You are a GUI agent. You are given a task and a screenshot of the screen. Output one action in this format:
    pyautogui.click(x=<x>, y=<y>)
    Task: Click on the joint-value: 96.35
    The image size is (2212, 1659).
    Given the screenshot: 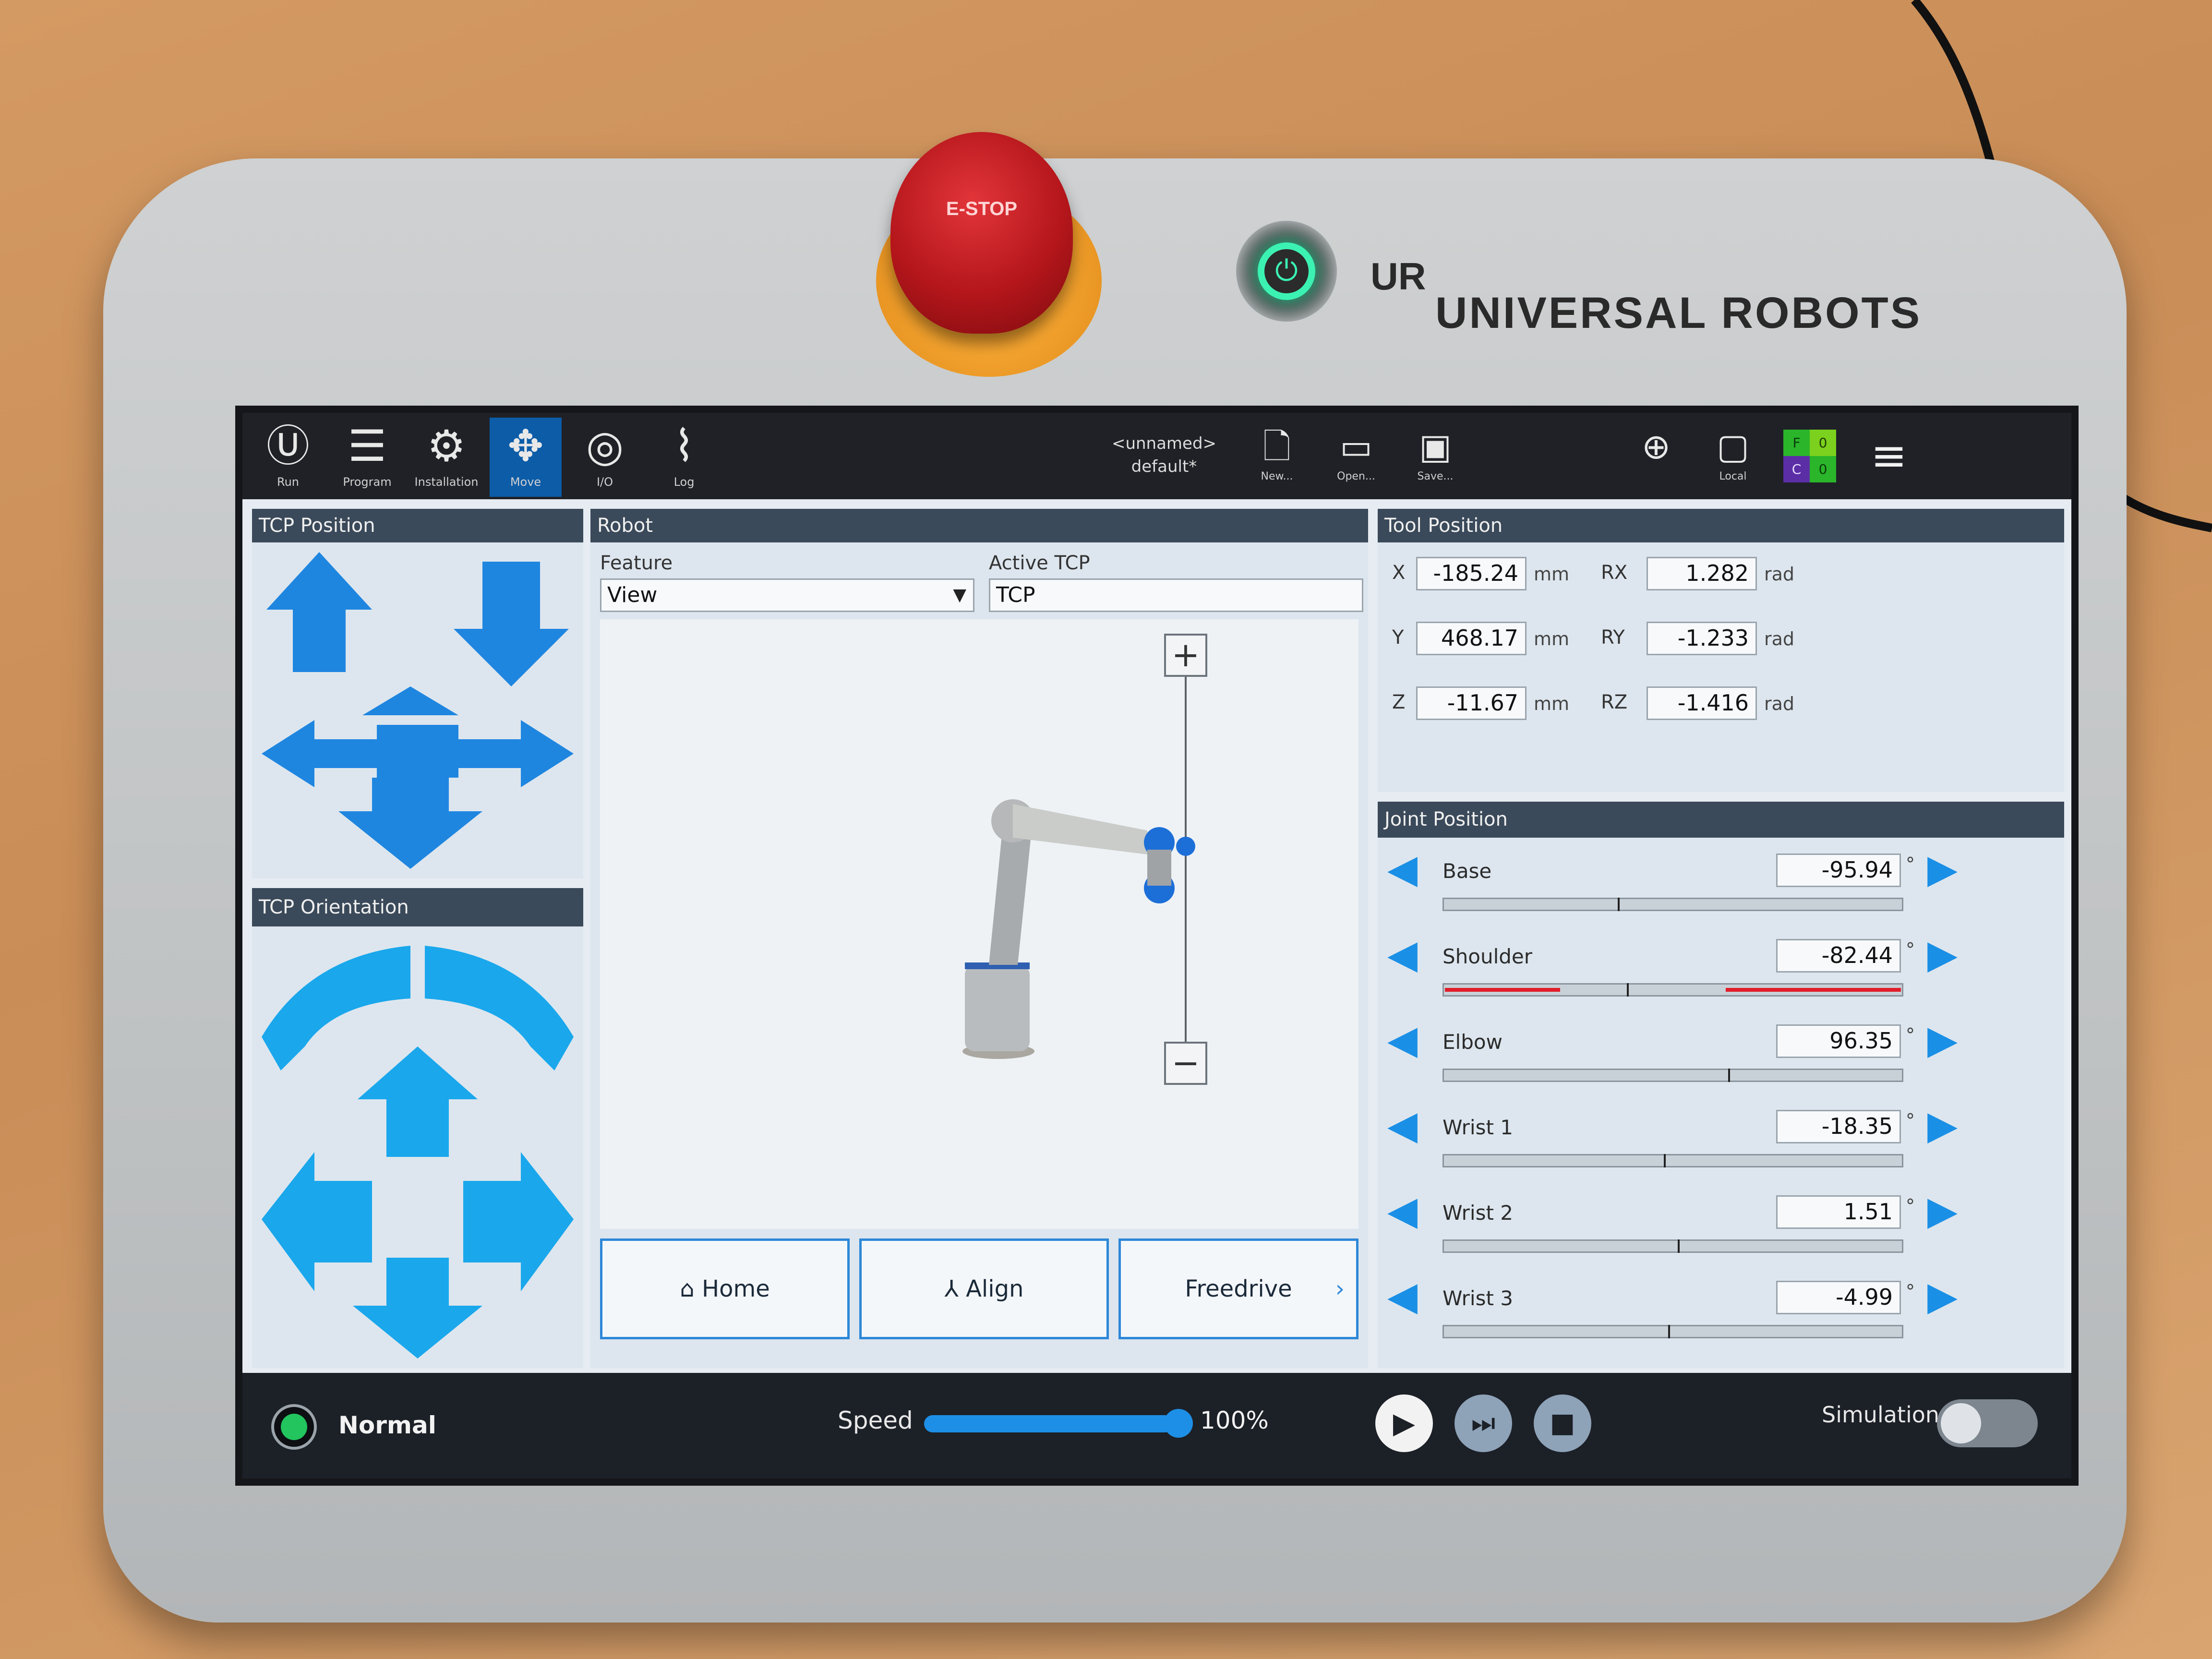 What is the action you would take?
    pyautogui.click(x=1838, y=1041)
    